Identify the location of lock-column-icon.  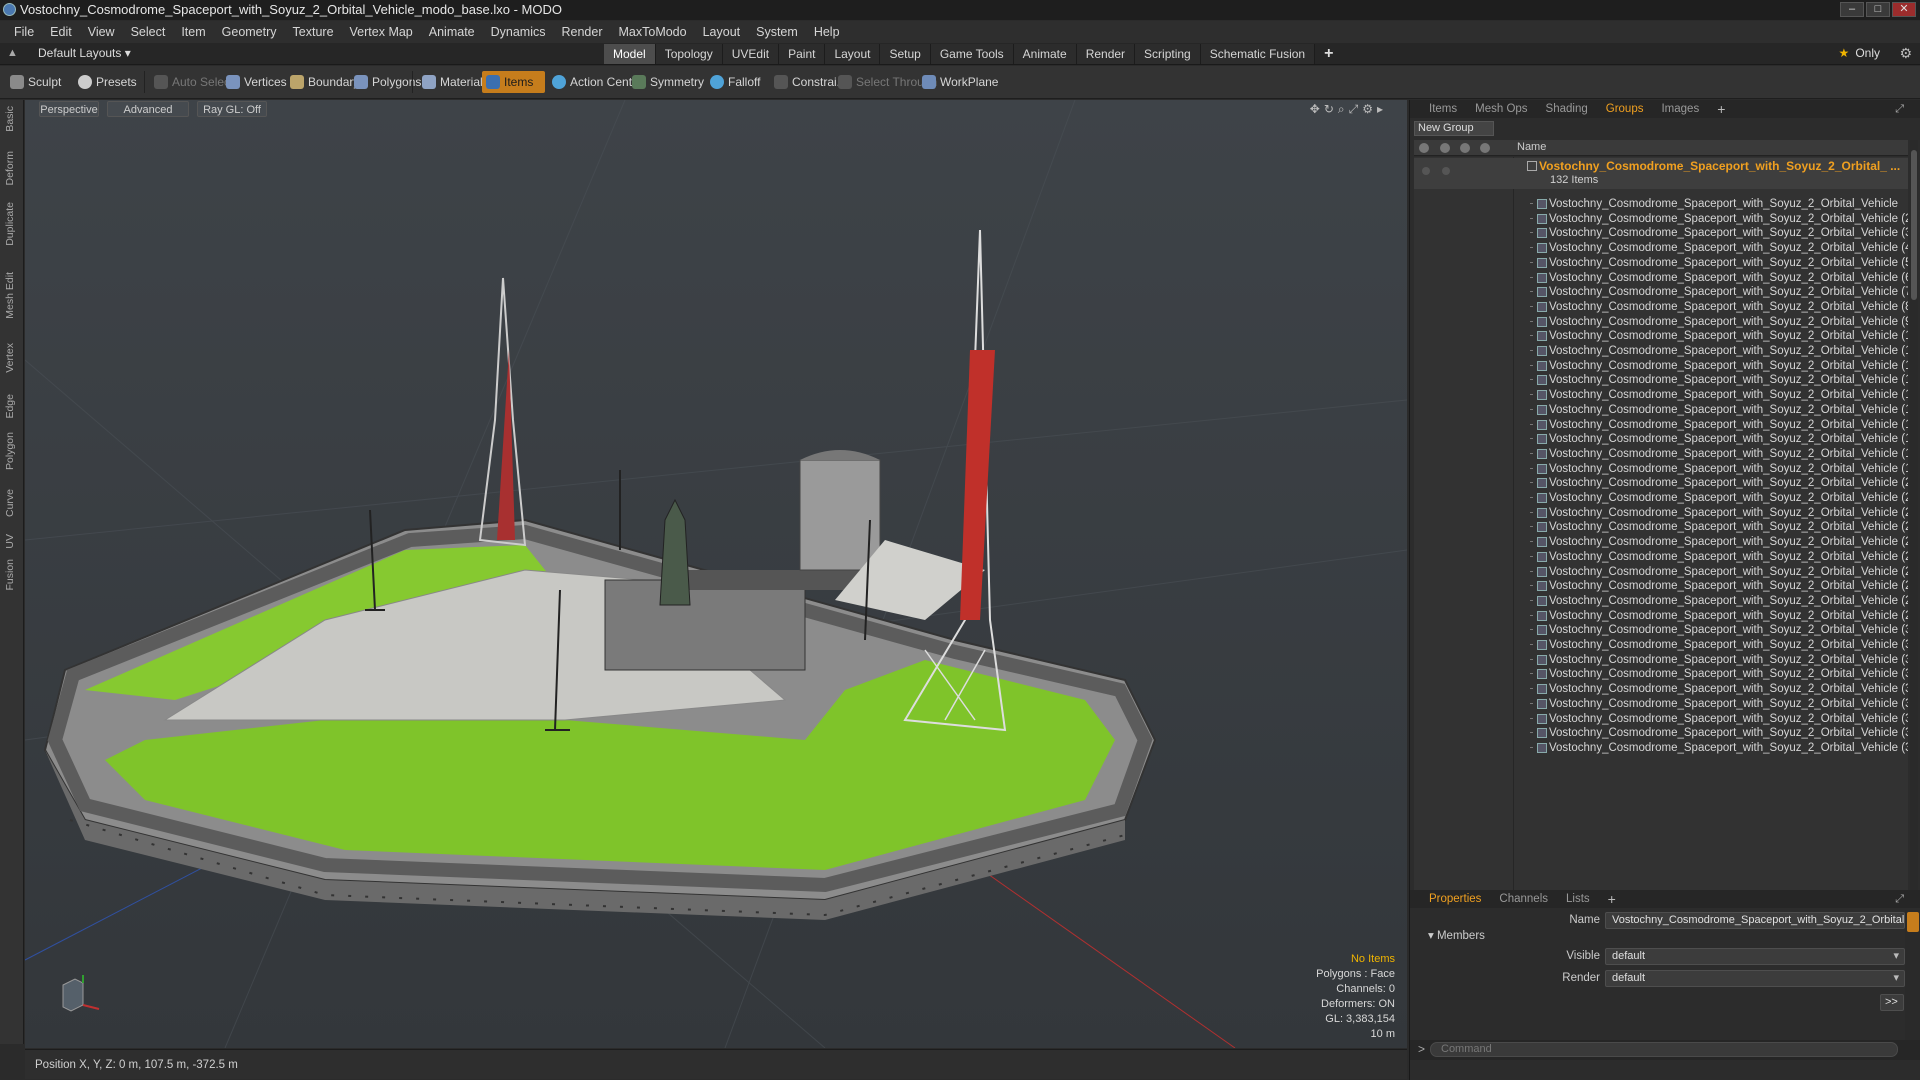
(1445, 148).